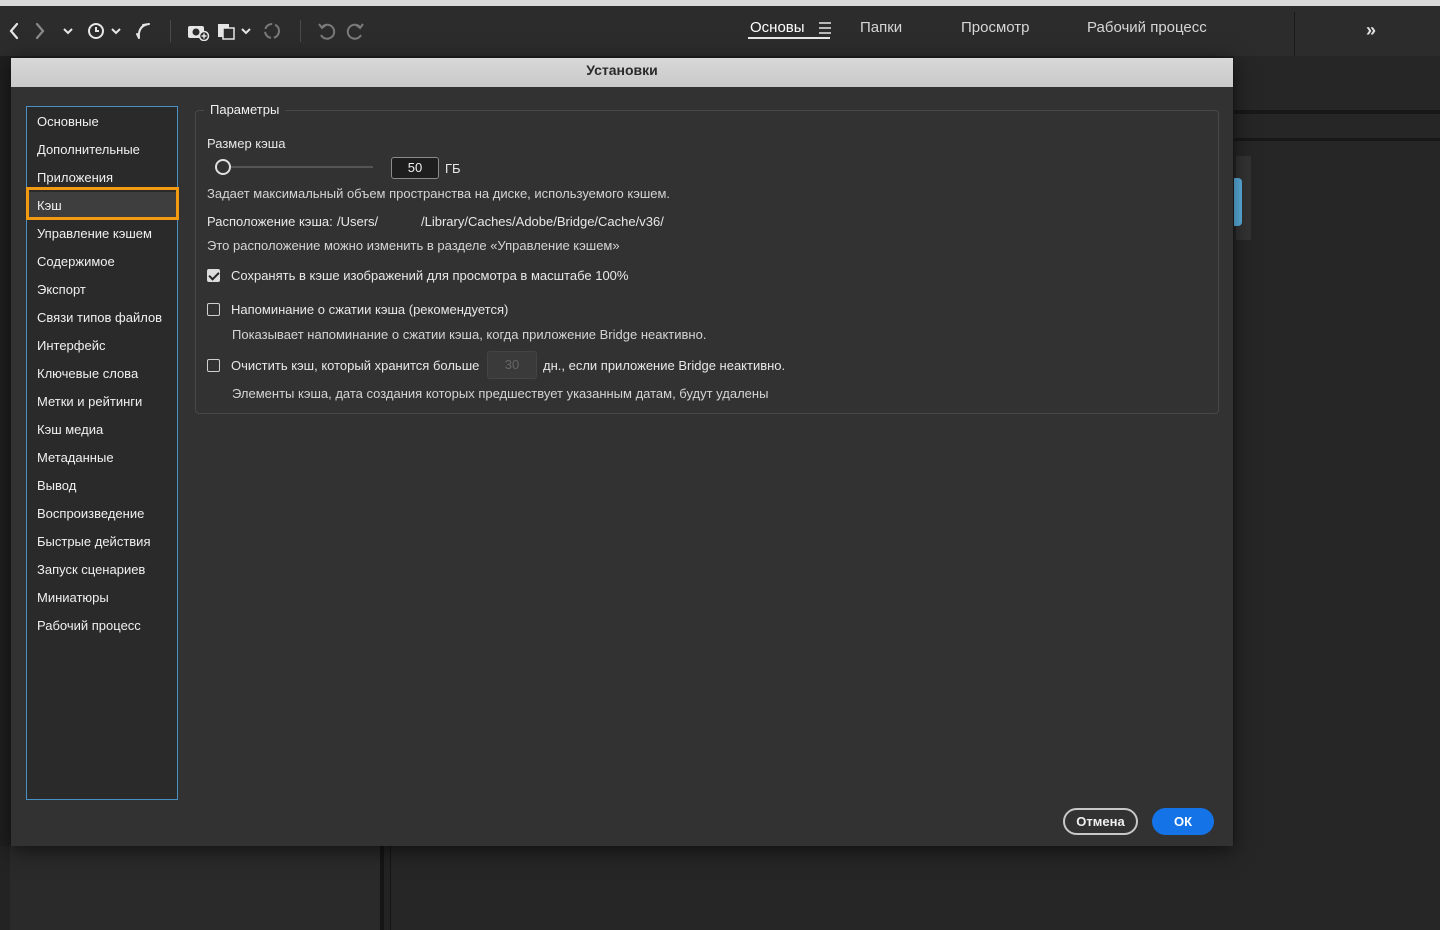  I want to click on tab-workflow: Рабочий процесс, so click(1147, 28).